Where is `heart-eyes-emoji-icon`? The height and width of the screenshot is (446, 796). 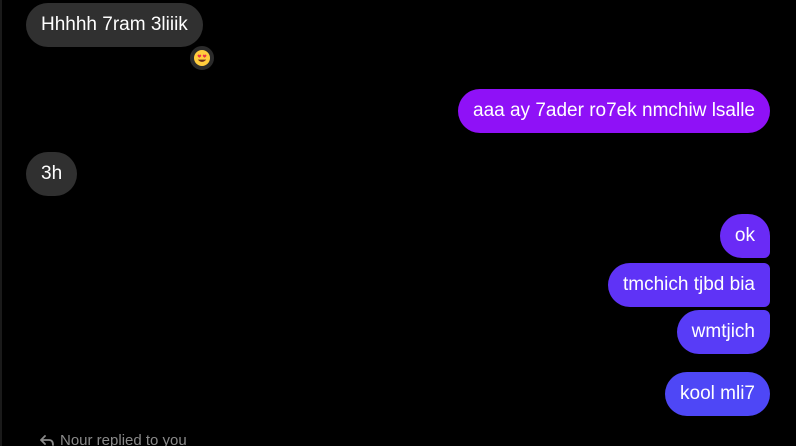
heart-eyes-emoji-icon is located at coordinates (202, 58).